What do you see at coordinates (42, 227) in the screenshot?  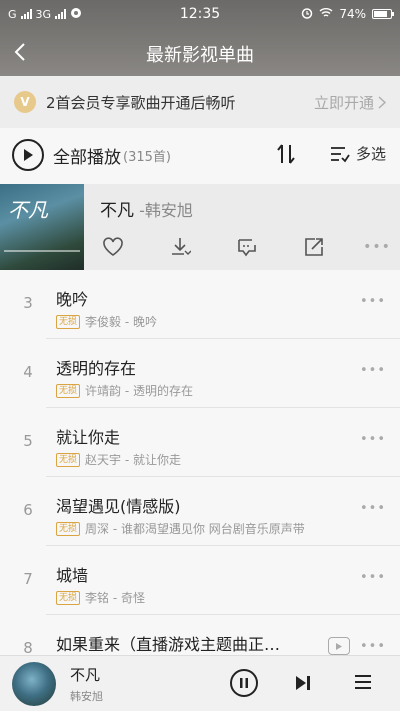 I see `album-cover: 不凡` at bounding box center [42, 227].